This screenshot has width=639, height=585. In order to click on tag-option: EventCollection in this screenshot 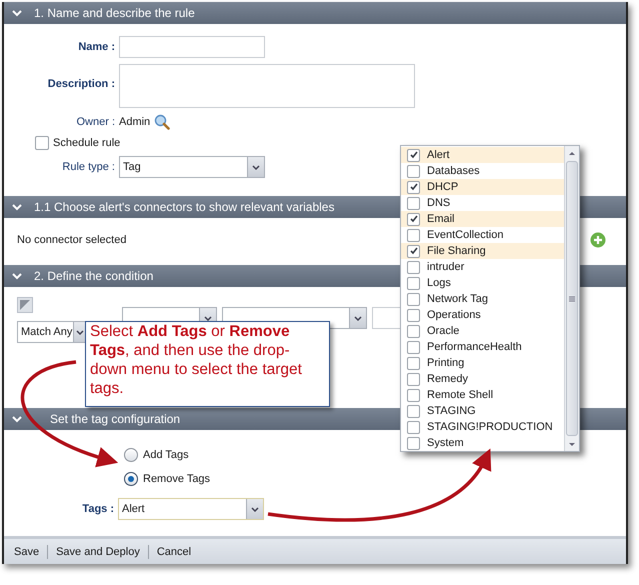, I will do `click(482, 235)`.